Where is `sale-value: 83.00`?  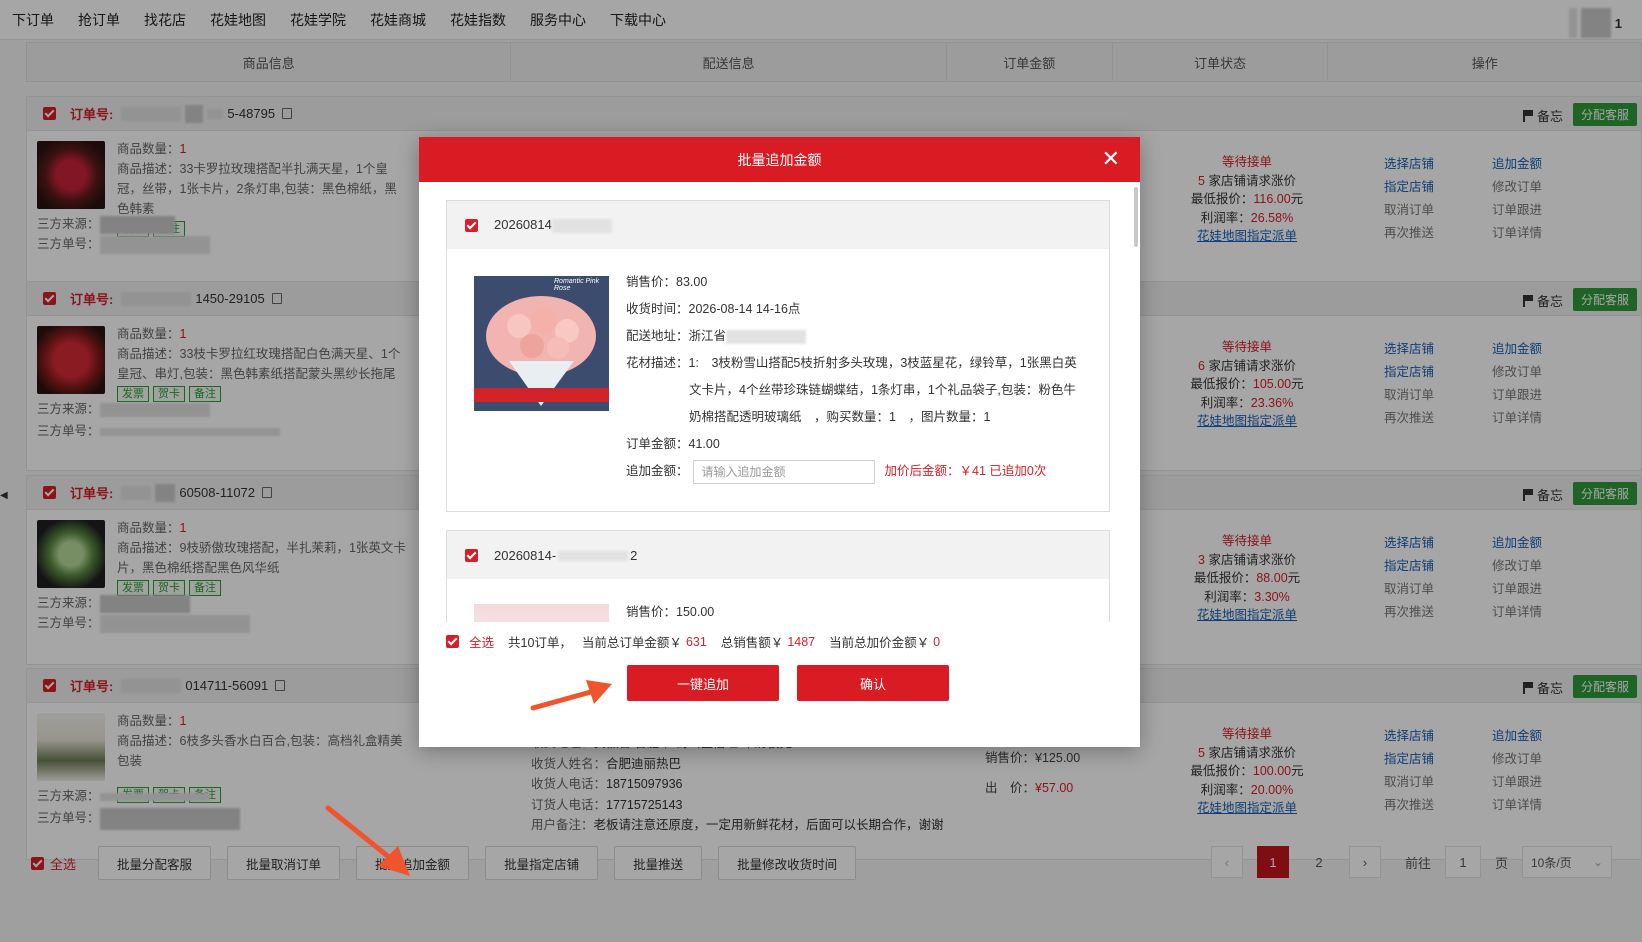 sale-value: 83.00 is located at coordinates (692, 282).